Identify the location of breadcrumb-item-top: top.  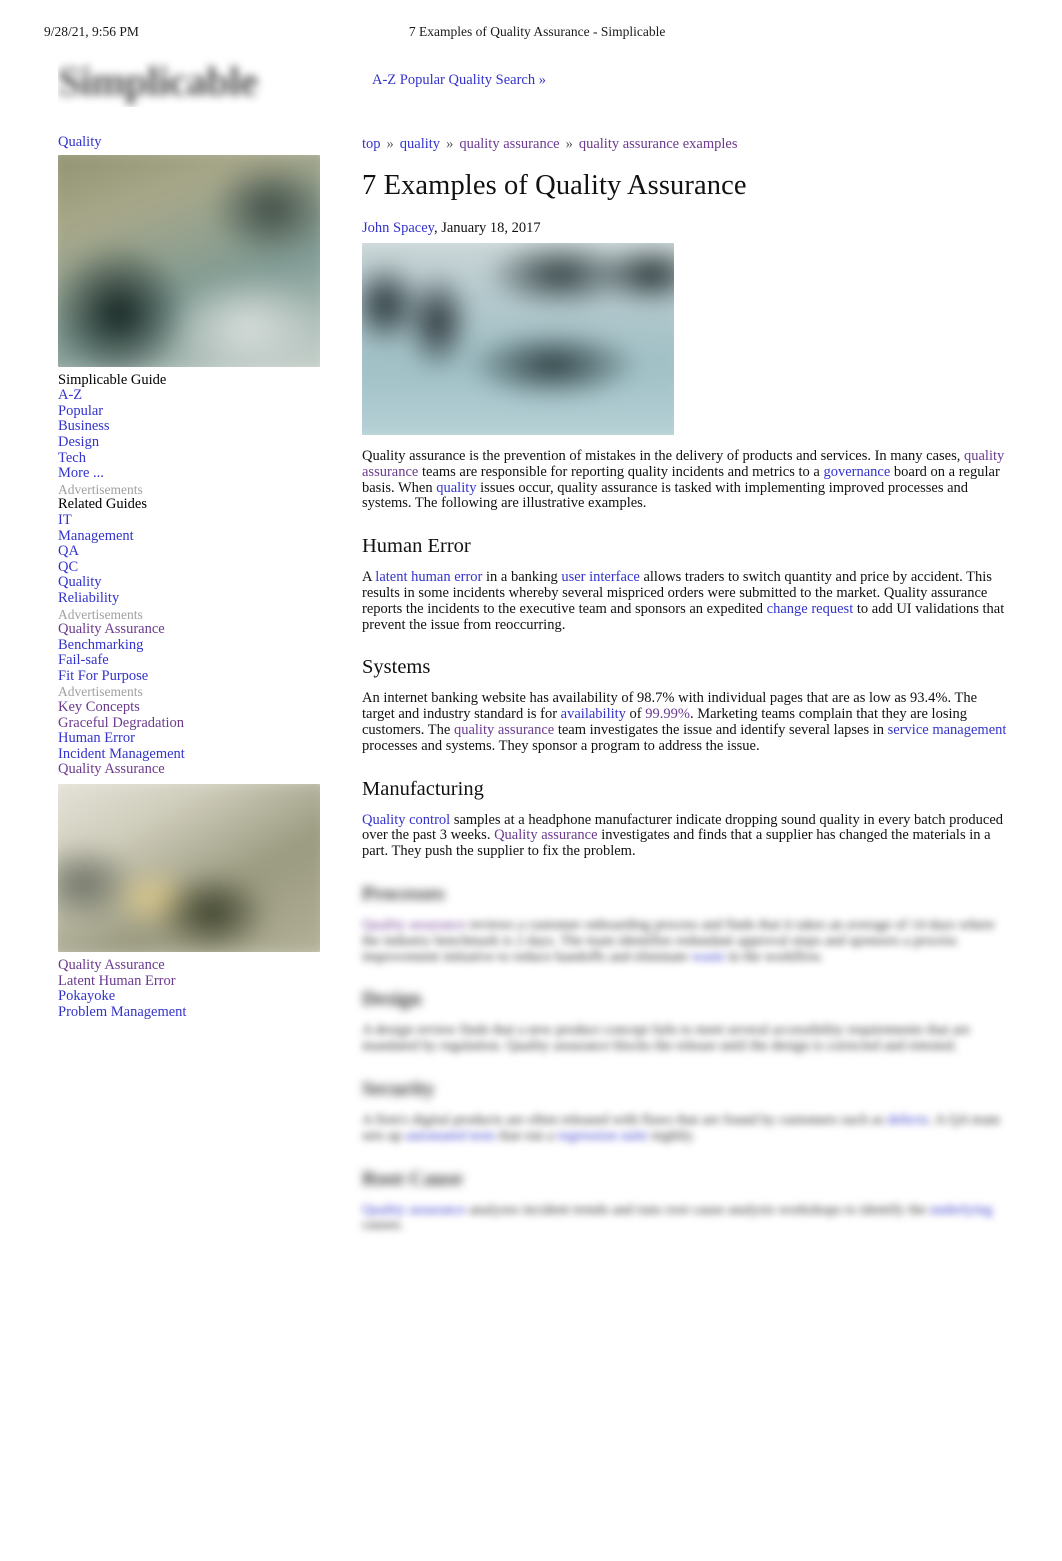
(371, 144).